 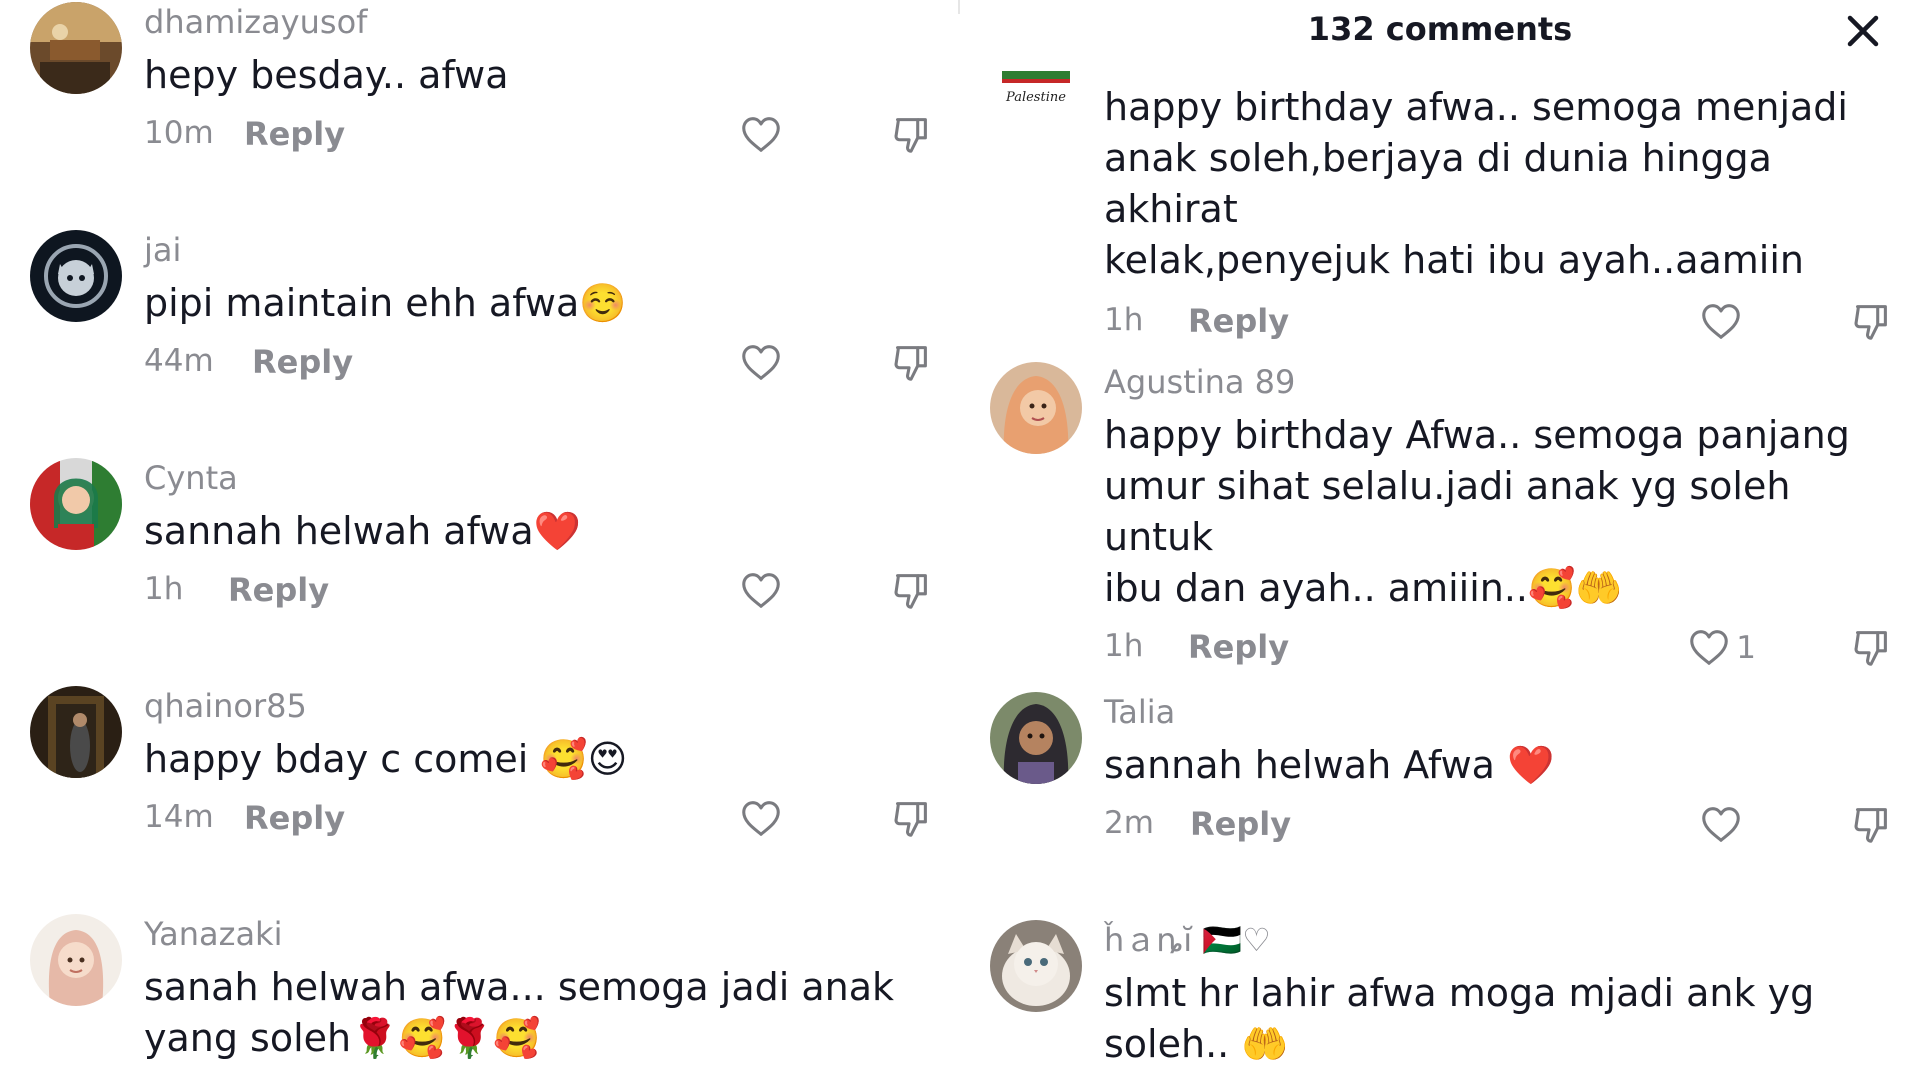 What do you see at coordinates (179, 817) in the screenshot?
I see `comment-time: 14m` at bounding box center [179, 817].